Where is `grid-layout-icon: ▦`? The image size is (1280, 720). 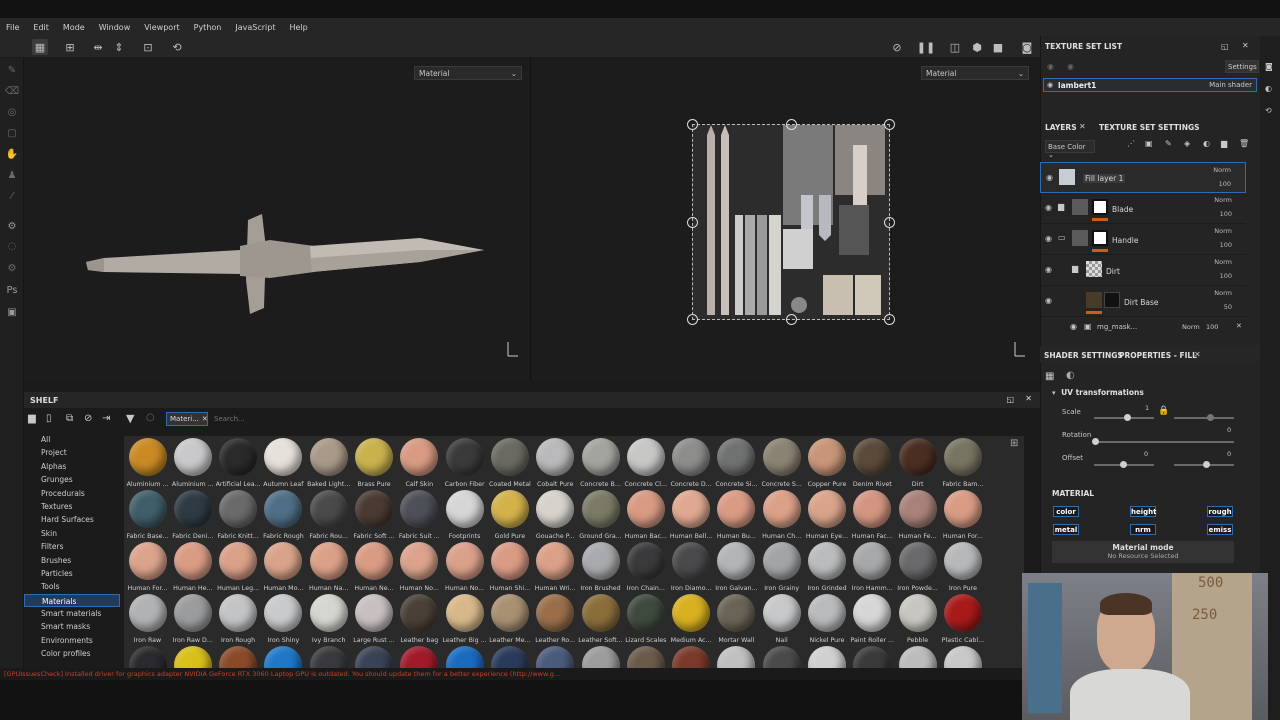 grid-layout-icon: ▦ is located at coordinates (40, 47).